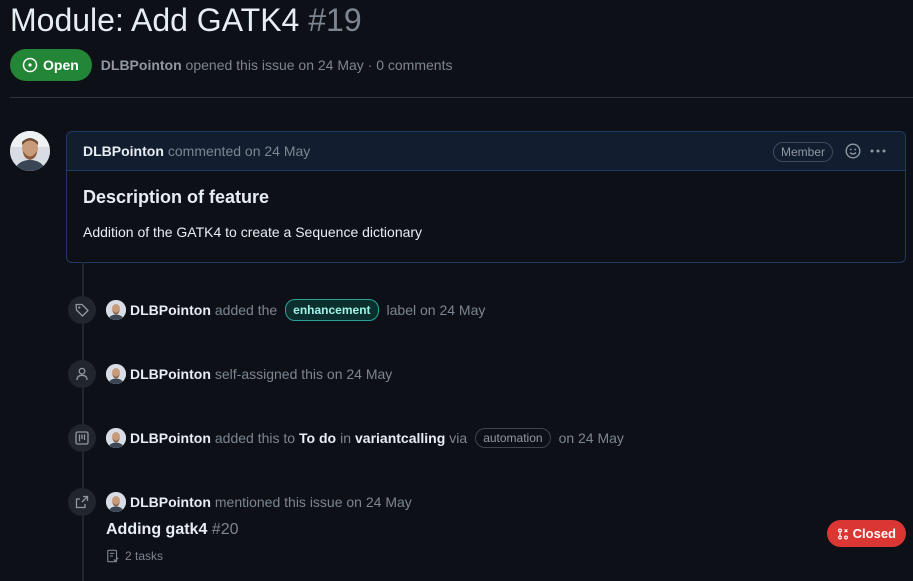 The height and width of the screenshot is (581, 913). I want to click on member-badge: Member, so click(802, 152).